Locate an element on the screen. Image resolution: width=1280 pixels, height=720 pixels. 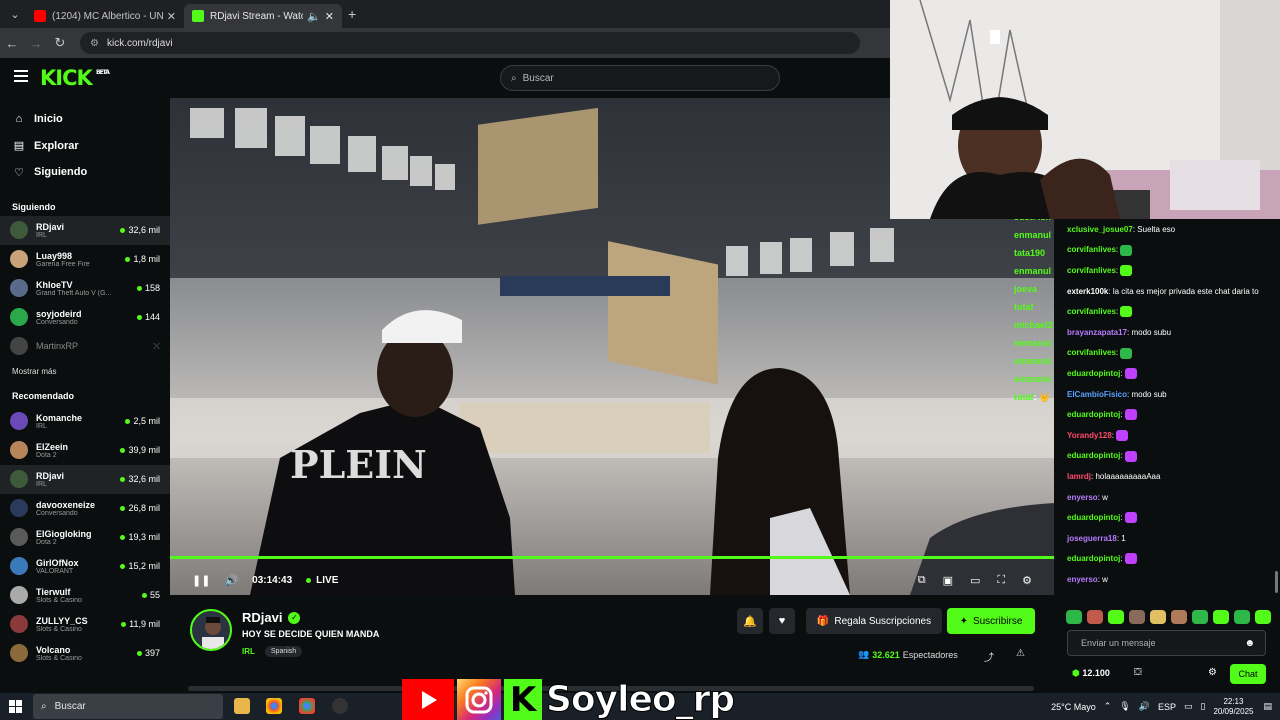
sidebar-channel: Komanche IRL 2,5 mil is located at coordinates (85, 421).